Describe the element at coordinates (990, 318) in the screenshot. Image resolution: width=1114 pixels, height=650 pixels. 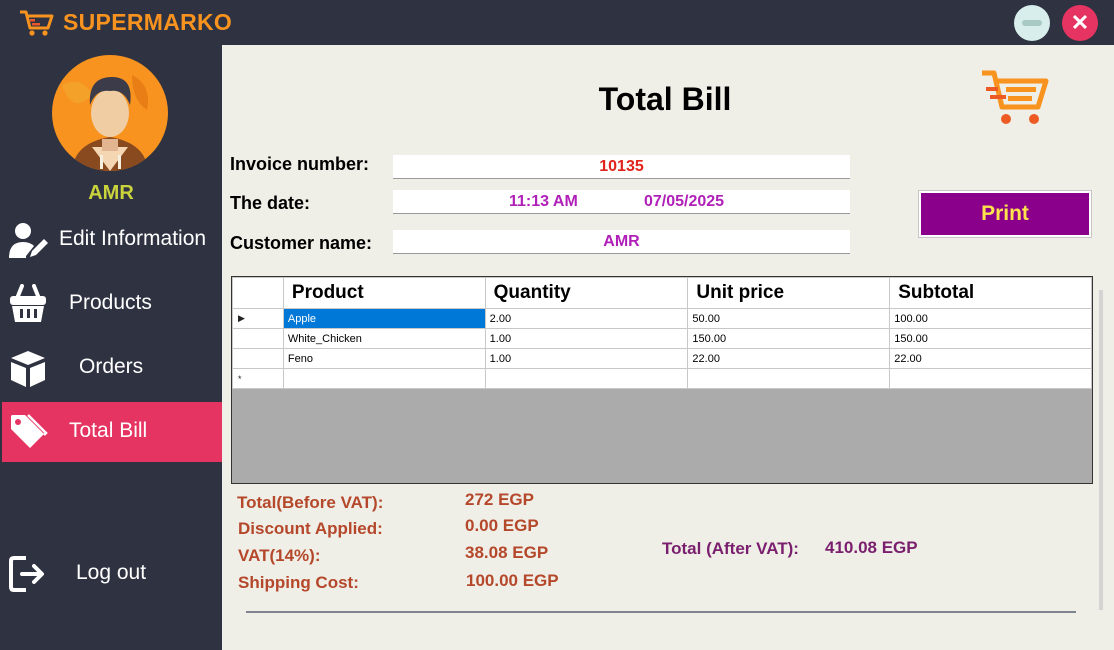
I see `table-cell: 100.00` at that location.